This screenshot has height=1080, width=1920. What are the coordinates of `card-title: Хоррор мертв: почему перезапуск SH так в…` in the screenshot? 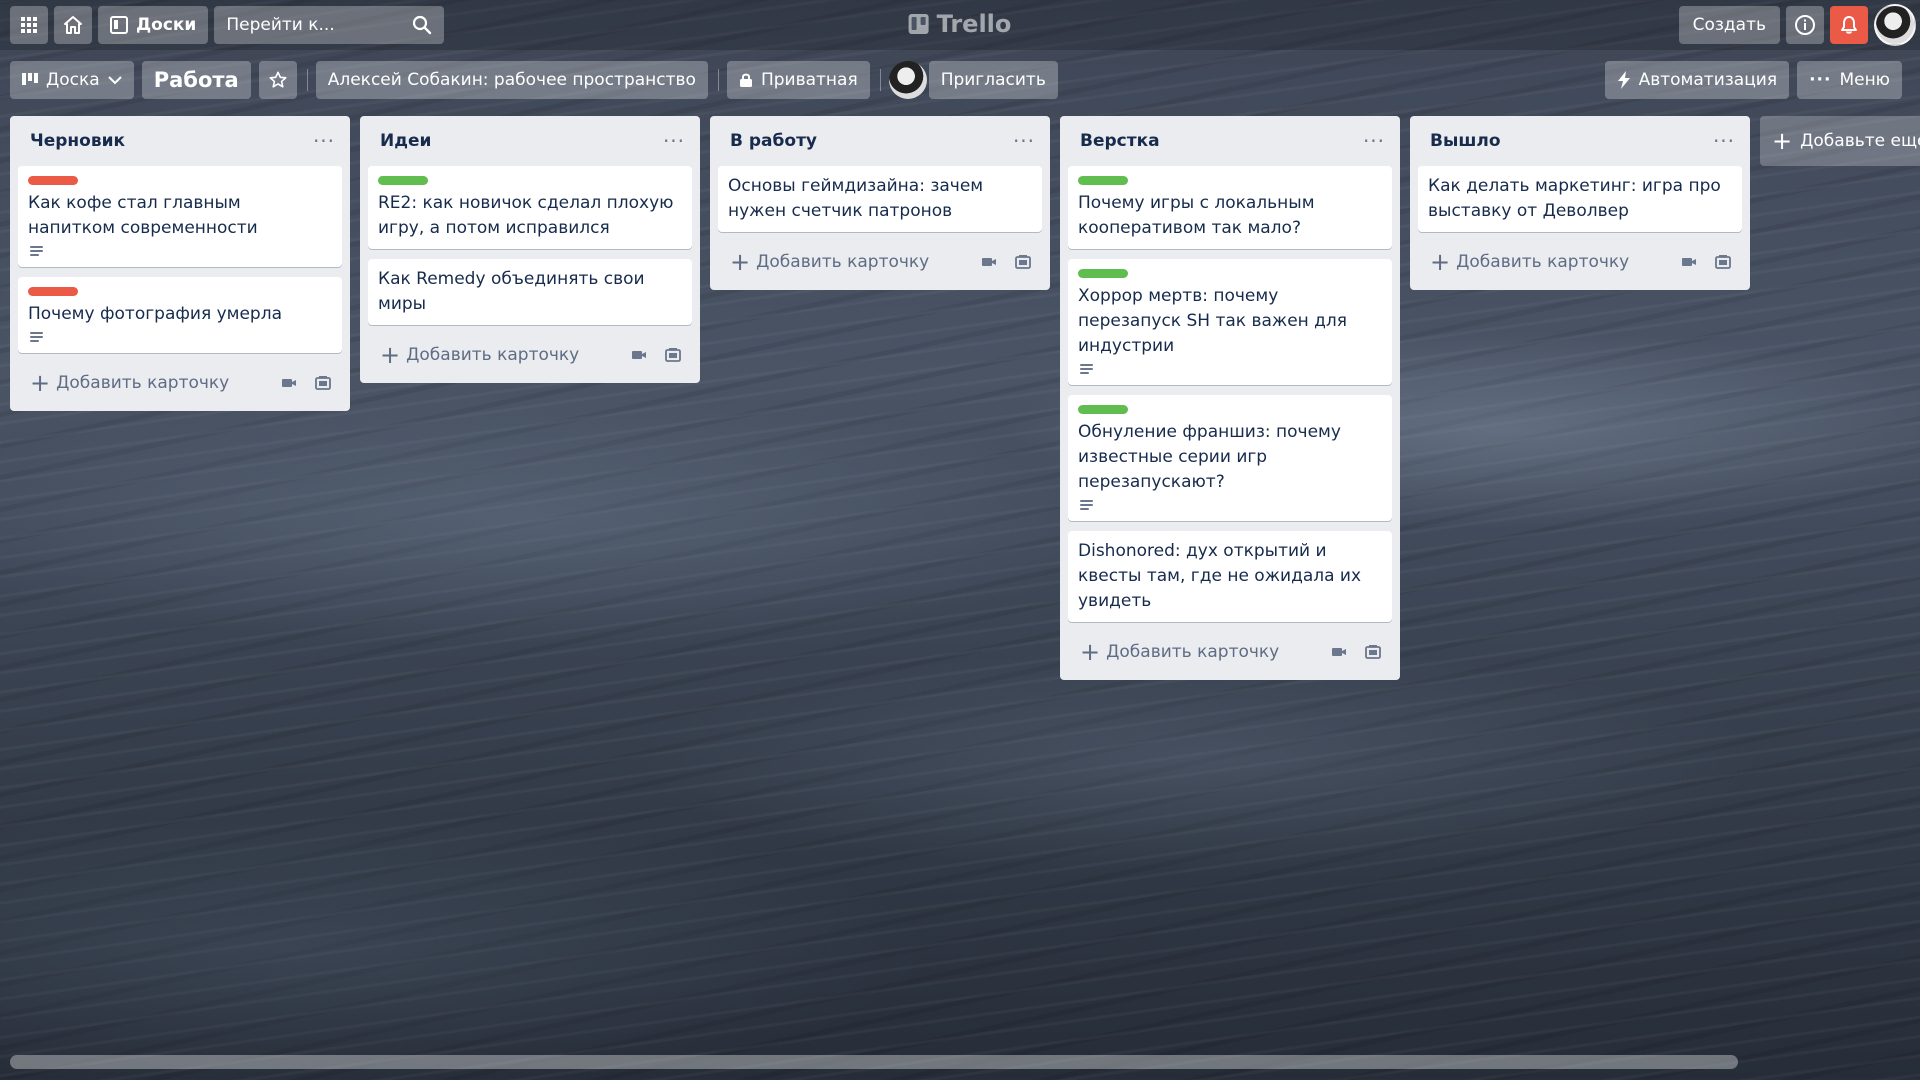 It's located at (1213, 321).